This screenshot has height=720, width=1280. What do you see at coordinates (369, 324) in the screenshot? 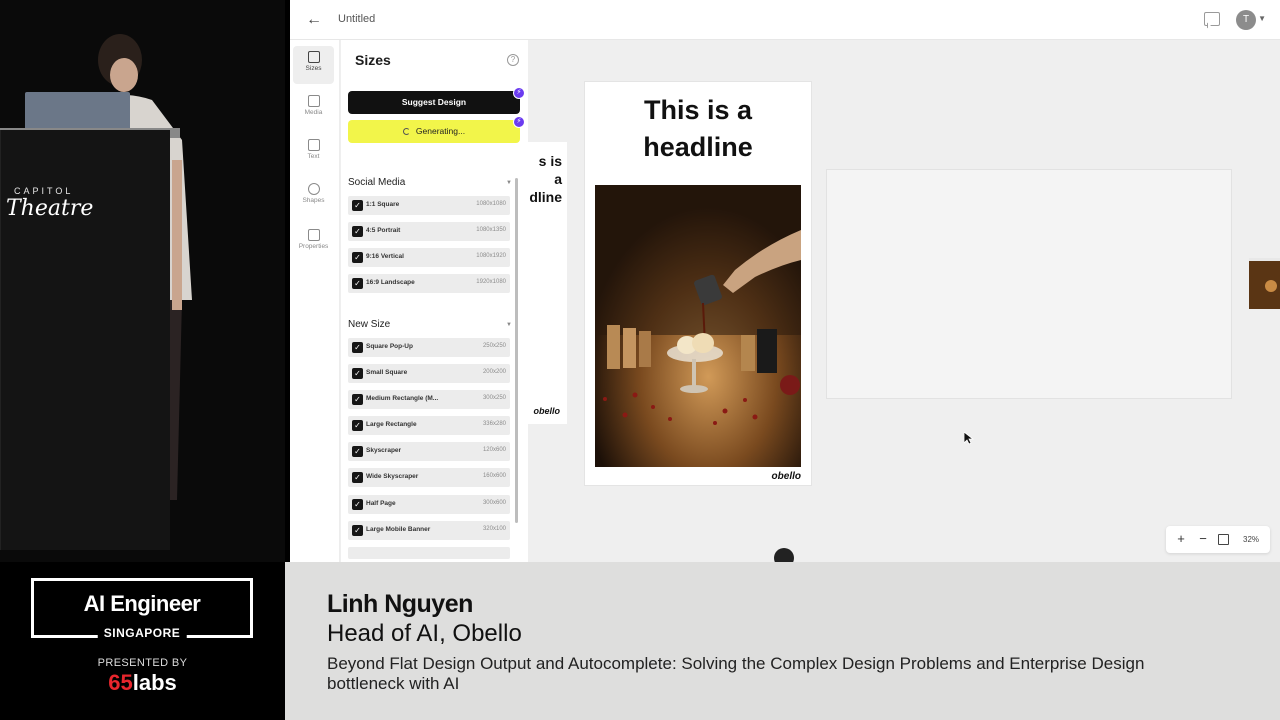
I see `section-title-new-size: New Size` at bounding box center [369, 324].